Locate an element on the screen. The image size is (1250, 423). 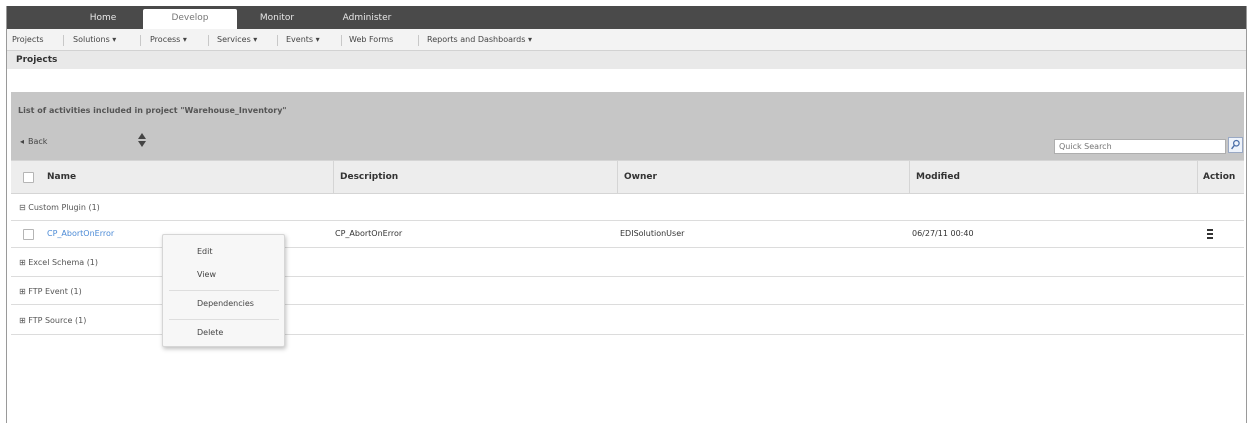
quick-search-input is located at coordinates (1140, 146).